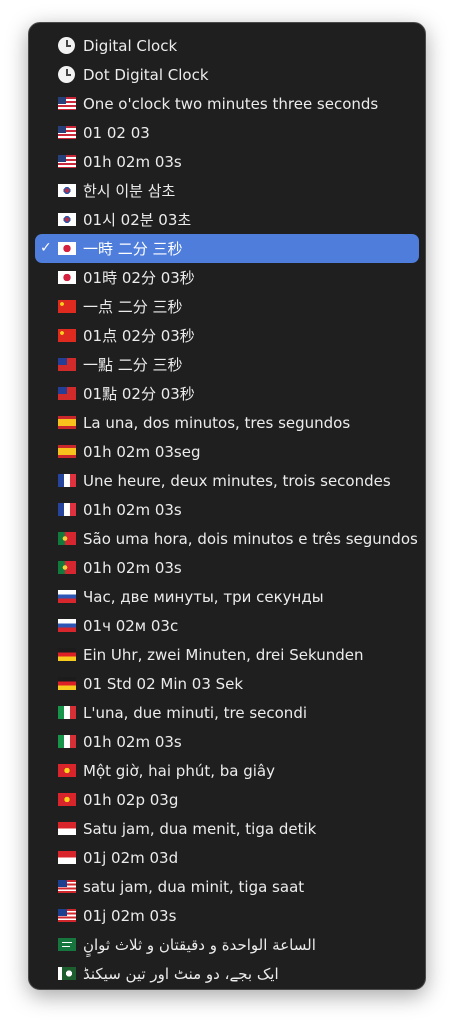  Describe the element at coordinates (227, 161) in the screenshot. I see `menu-item-english-units: 01h 02m 03s` at that location.